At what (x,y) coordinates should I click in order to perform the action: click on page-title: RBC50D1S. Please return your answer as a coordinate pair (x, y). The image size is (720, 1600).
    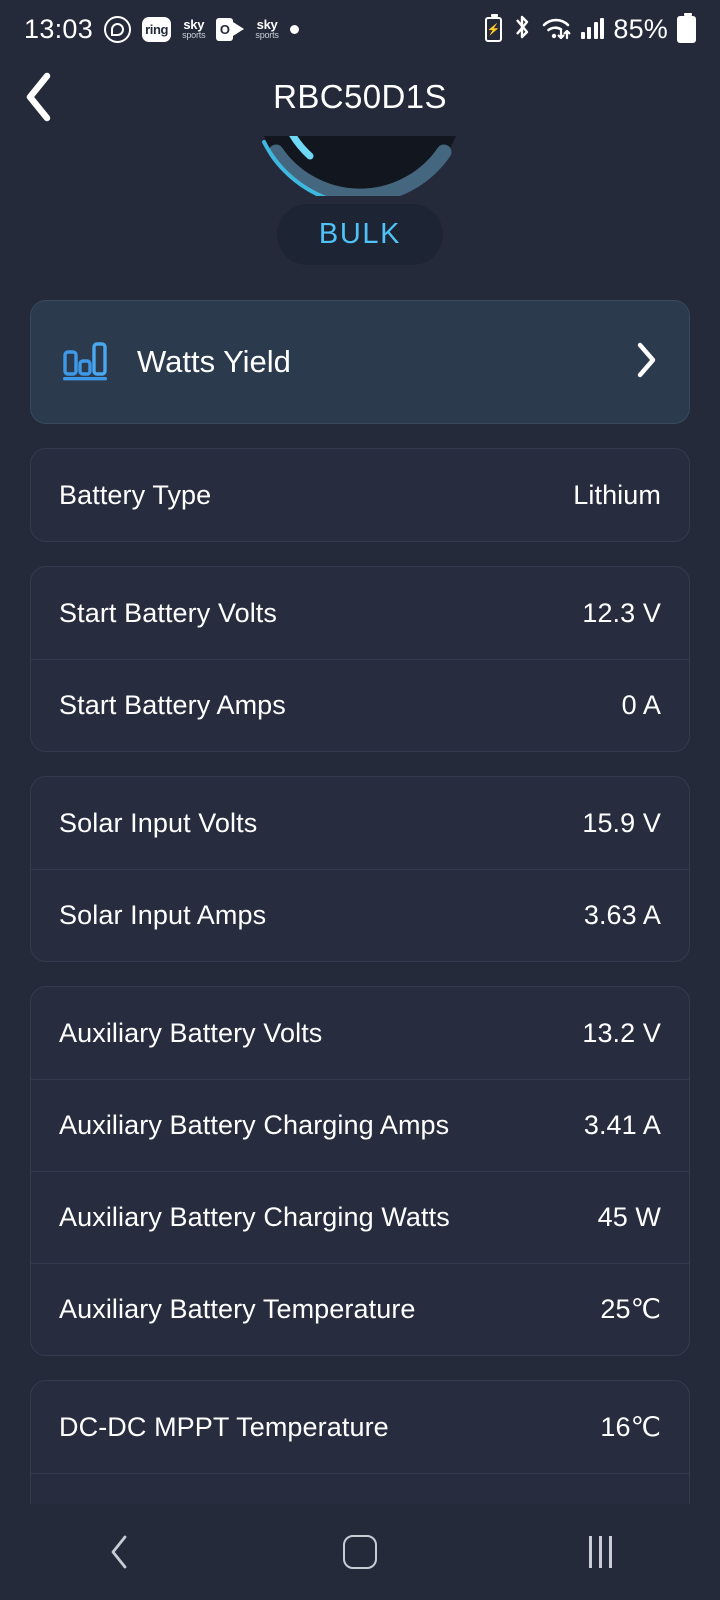
    Looking at the image, I should click on (360, 96).